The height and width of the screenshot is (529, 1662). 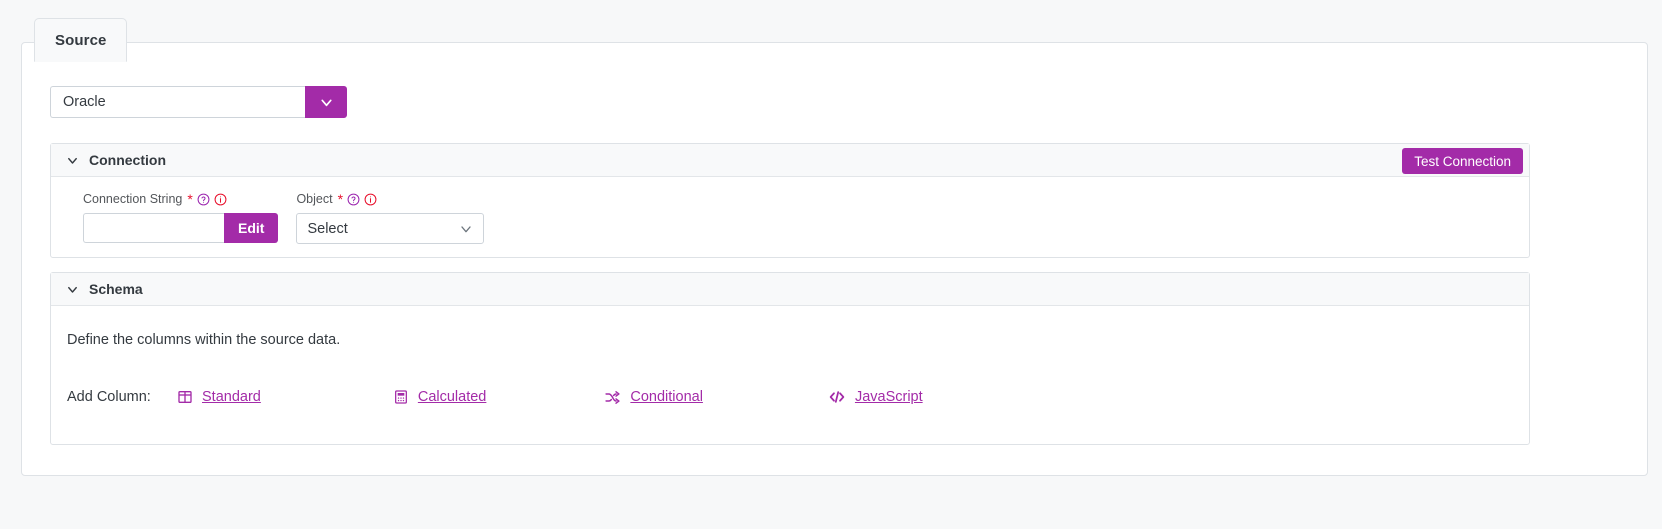 What do you see at coordinates (1462, 161) in the screenshot?
I see `test-connection-button: Test Connection` at bounding box center [1462, 161].